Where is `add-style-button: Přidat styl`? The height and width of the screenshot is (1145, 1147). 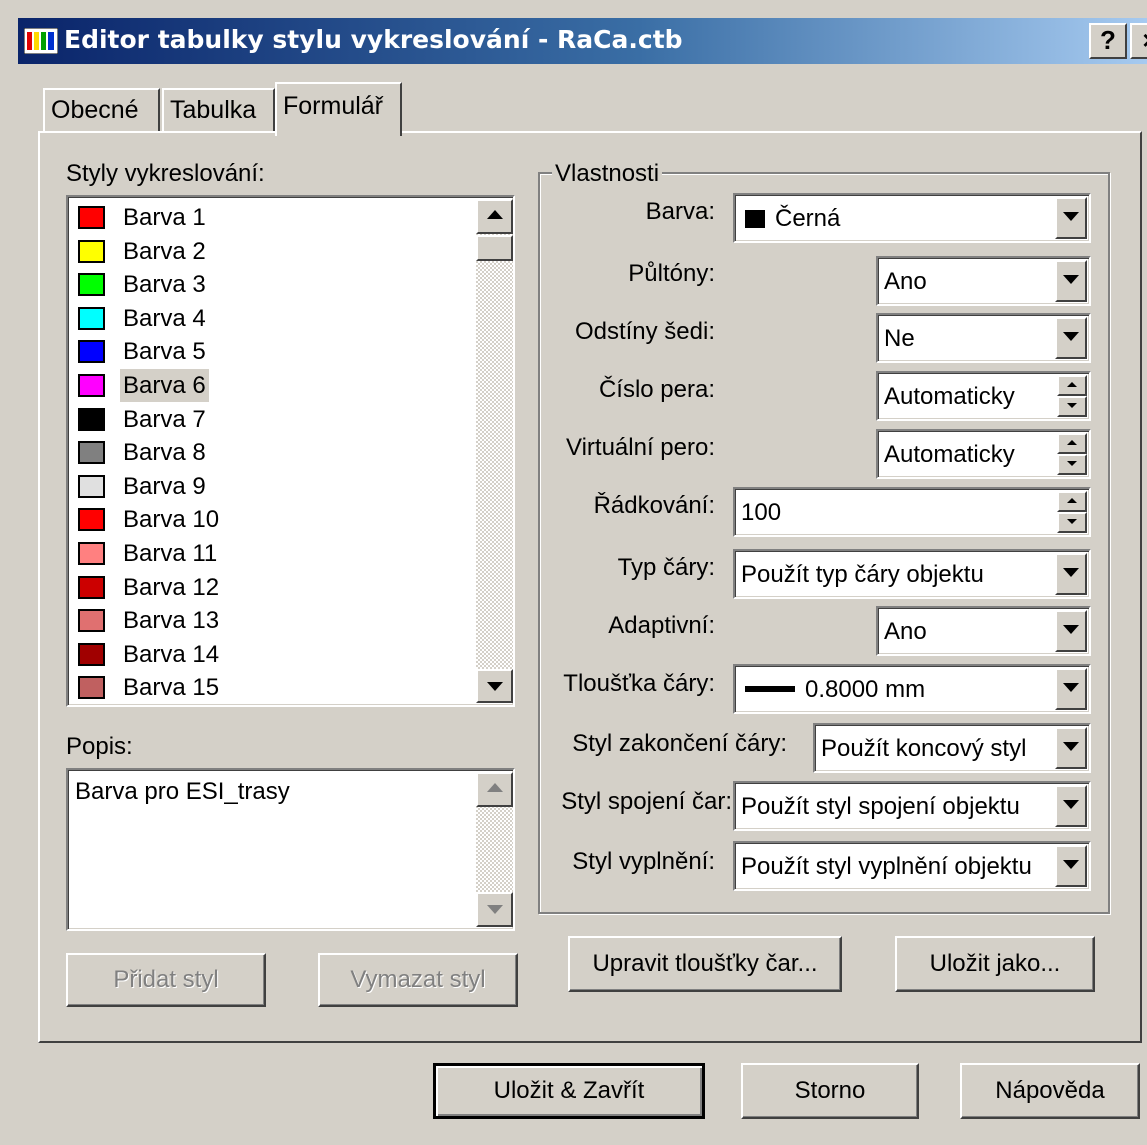 add-style-button: Přidat styl is located at coordinates (166, 980).